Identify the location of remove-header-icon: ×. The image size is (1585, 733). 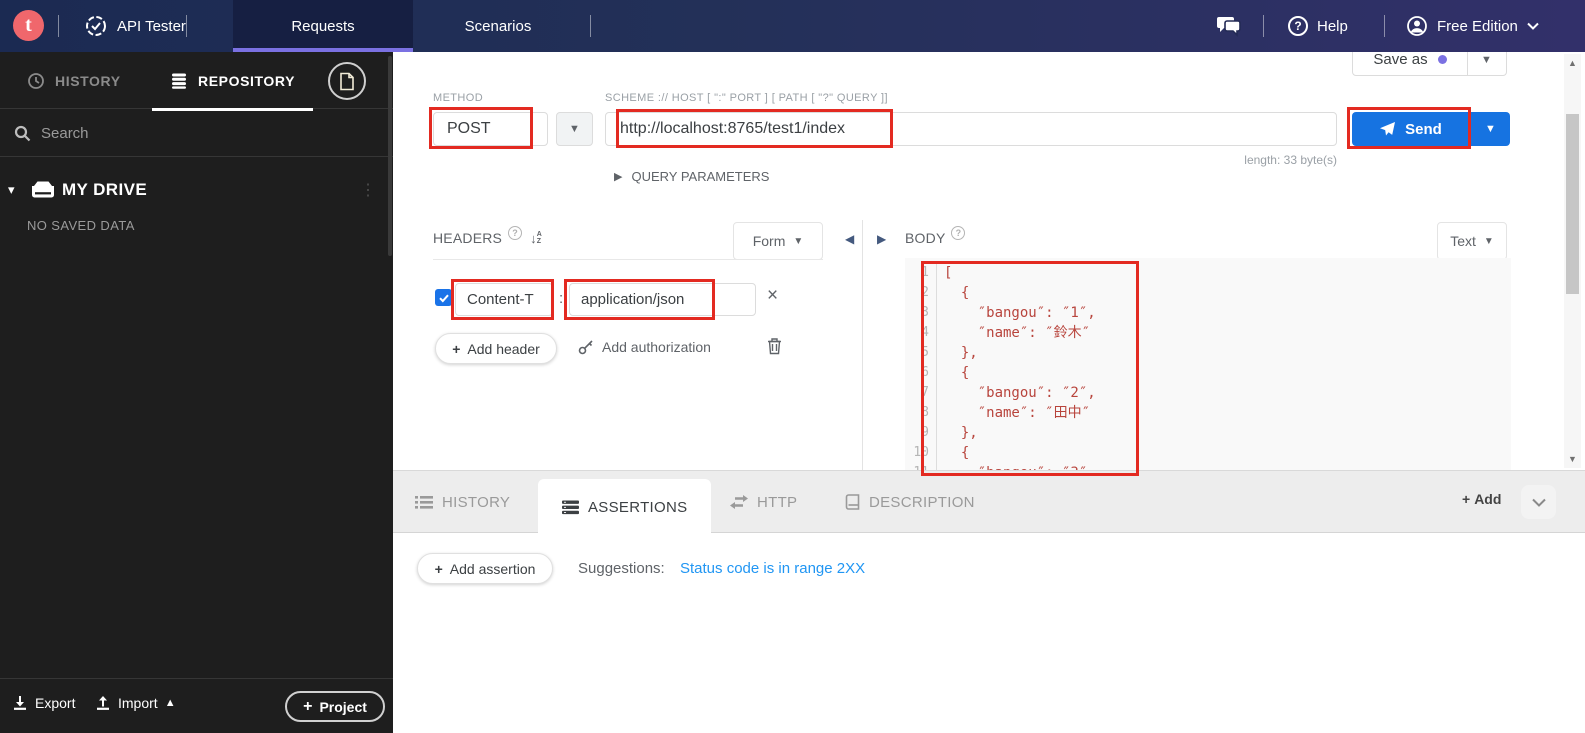
(772, 295).